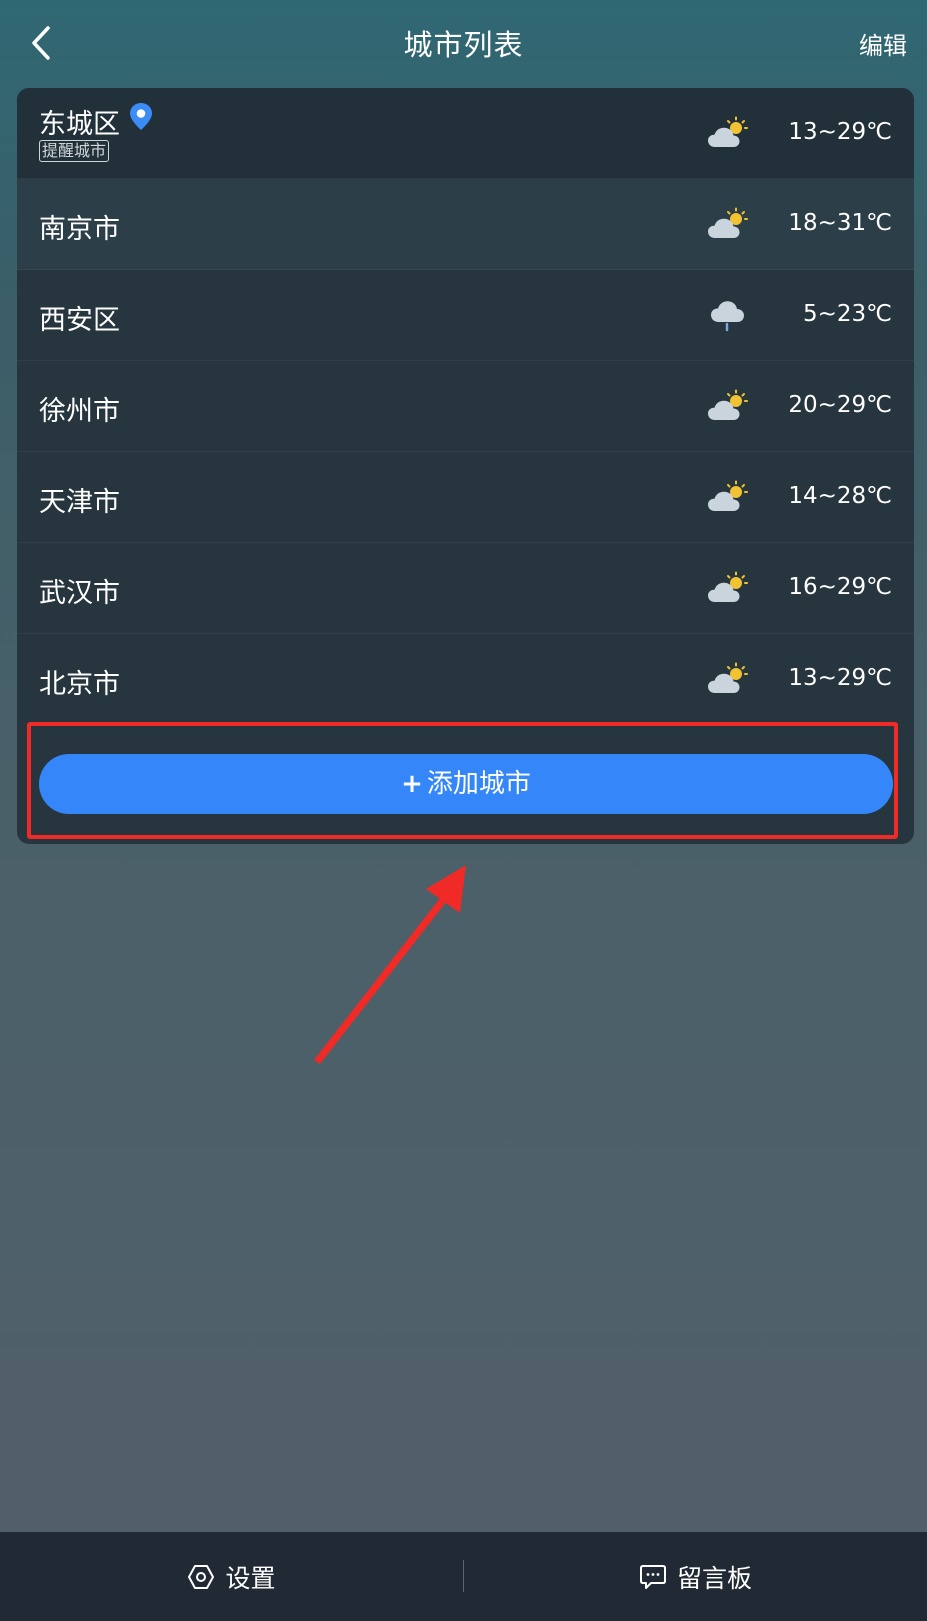 This screenshot has height=1621, width=927. I want to click on plus-icon: +, so click(412, 784).